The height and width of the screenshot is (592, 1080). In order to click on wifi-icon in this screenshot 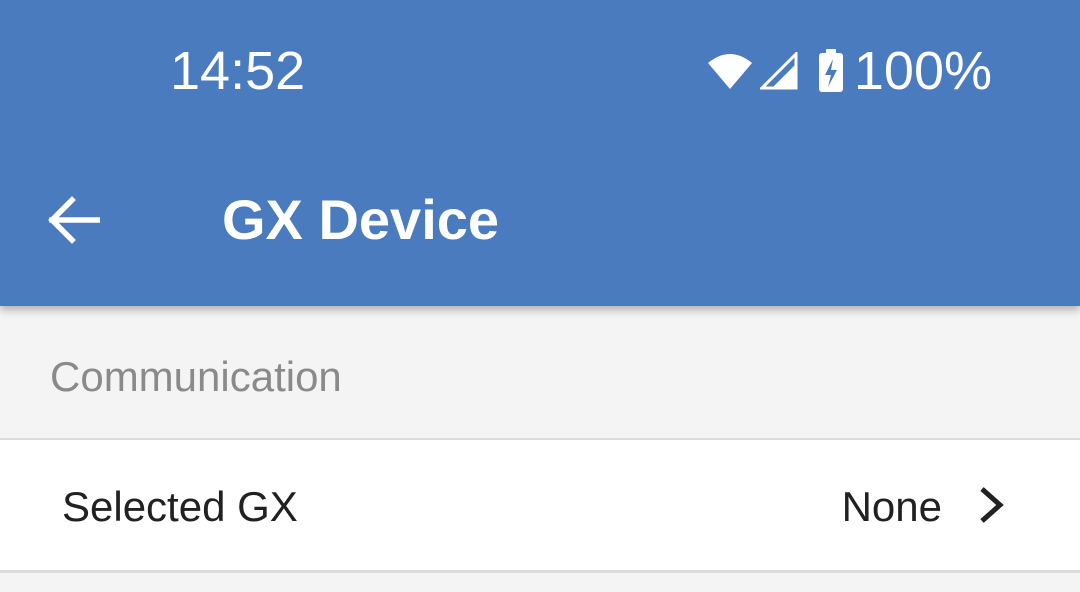, I will do `click(729, 71)`.